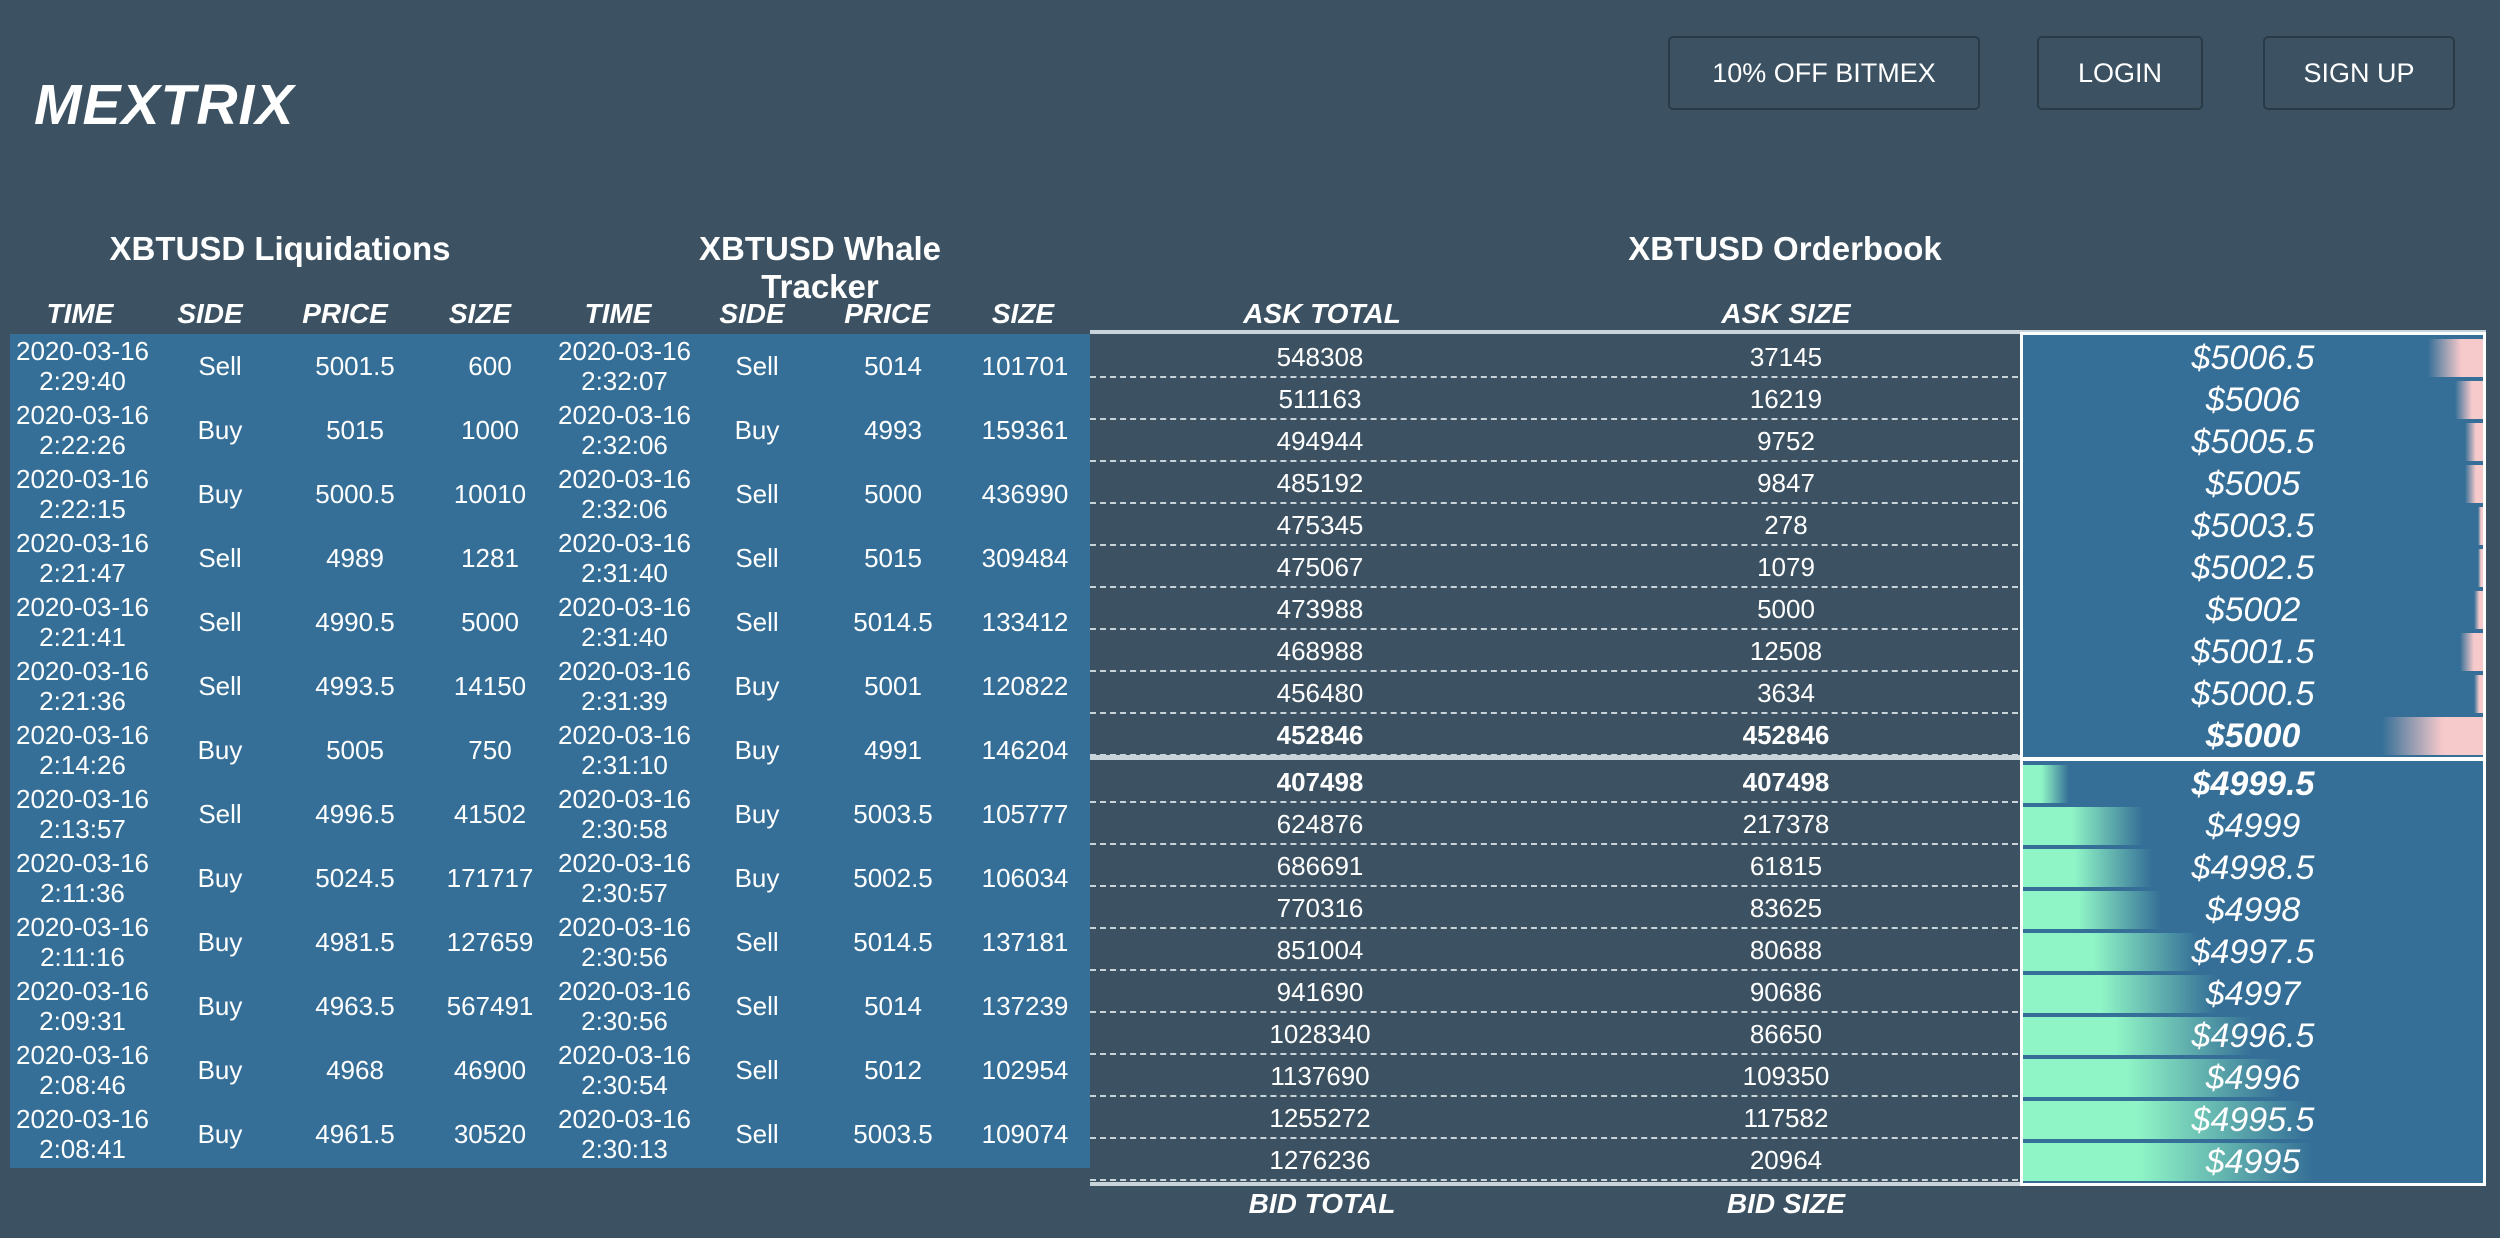  I want to click on size-cell: 9847, so click(1786, 482).